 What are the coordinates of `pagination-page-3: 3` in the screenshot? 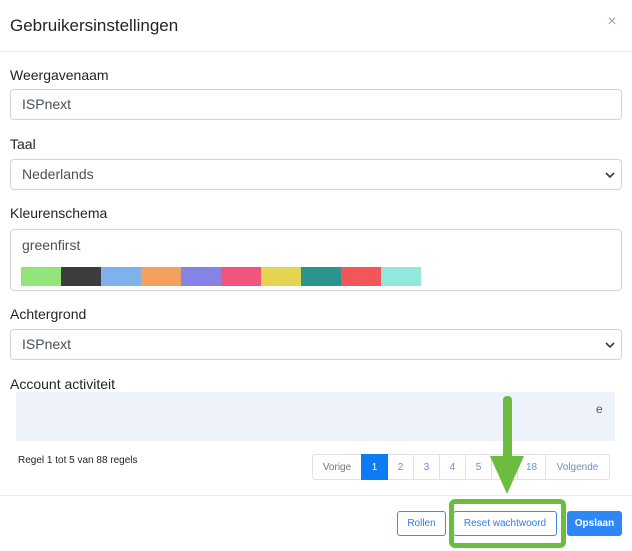 It's located at (426, 467).